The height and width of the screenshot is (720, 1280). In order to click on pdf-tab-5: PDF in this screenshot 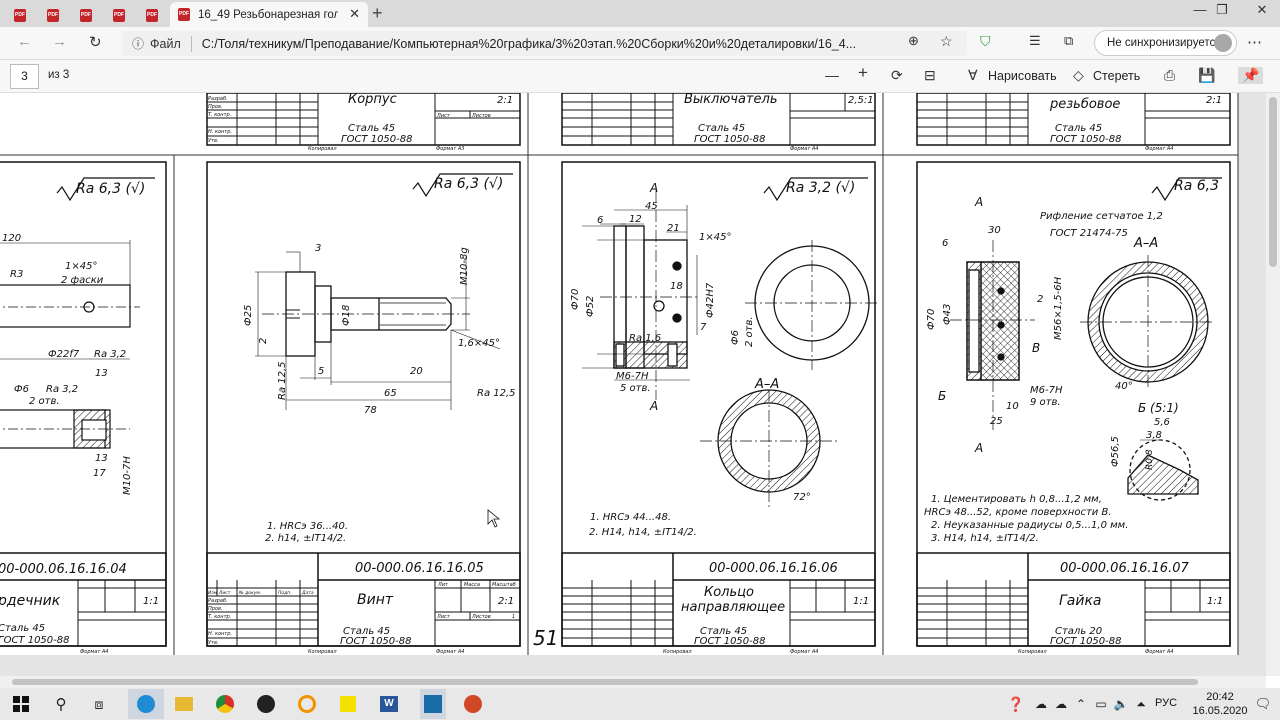, I will do `click(152, 15)`.